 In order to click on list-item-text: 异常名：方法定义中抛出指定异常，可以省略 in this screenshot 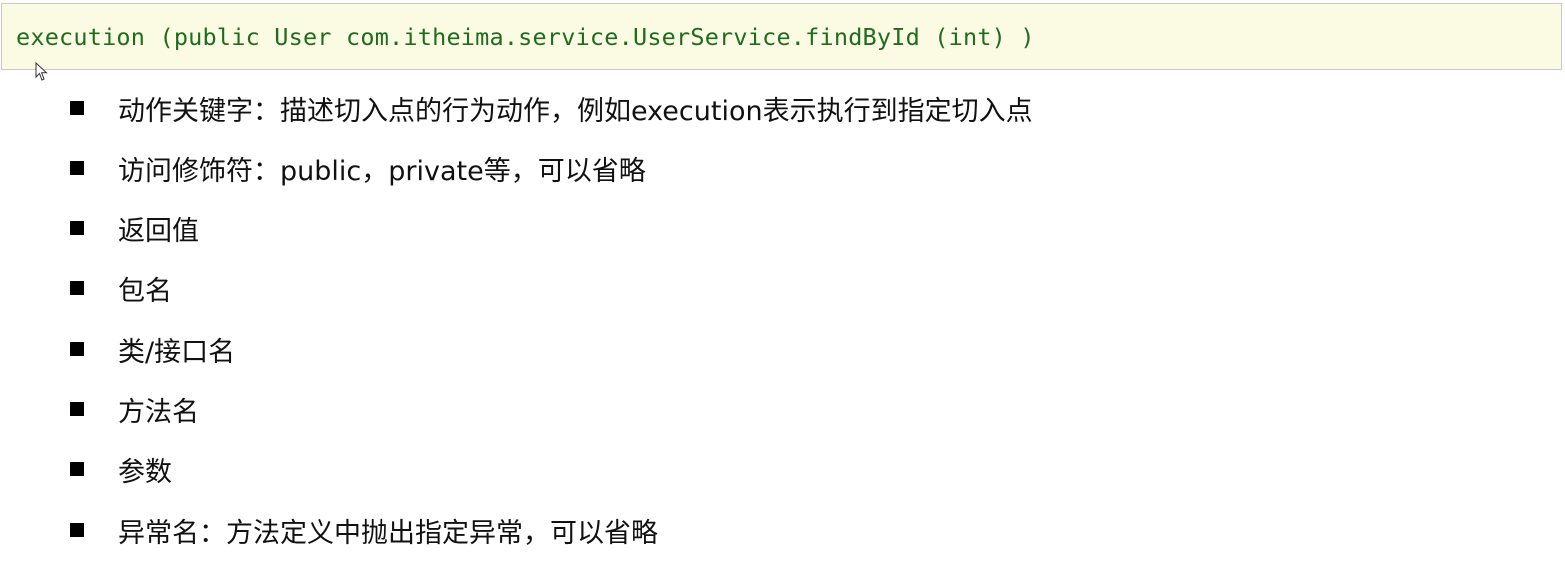, I will do `click(388, 533)`.